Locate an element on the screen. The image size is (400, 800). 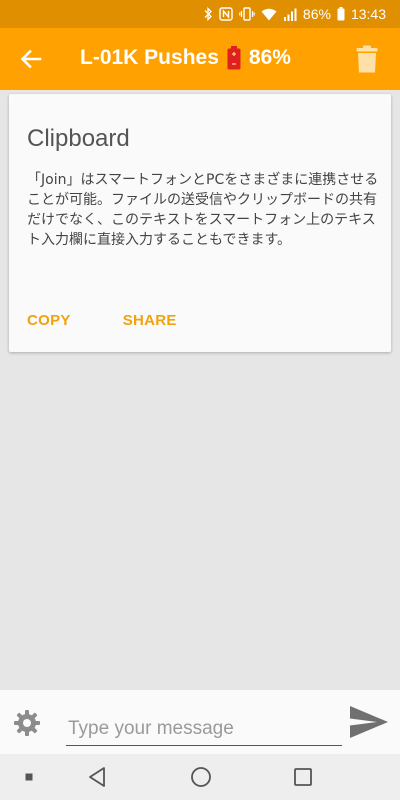
home-circle-icon is located at coordinates (201, 777).